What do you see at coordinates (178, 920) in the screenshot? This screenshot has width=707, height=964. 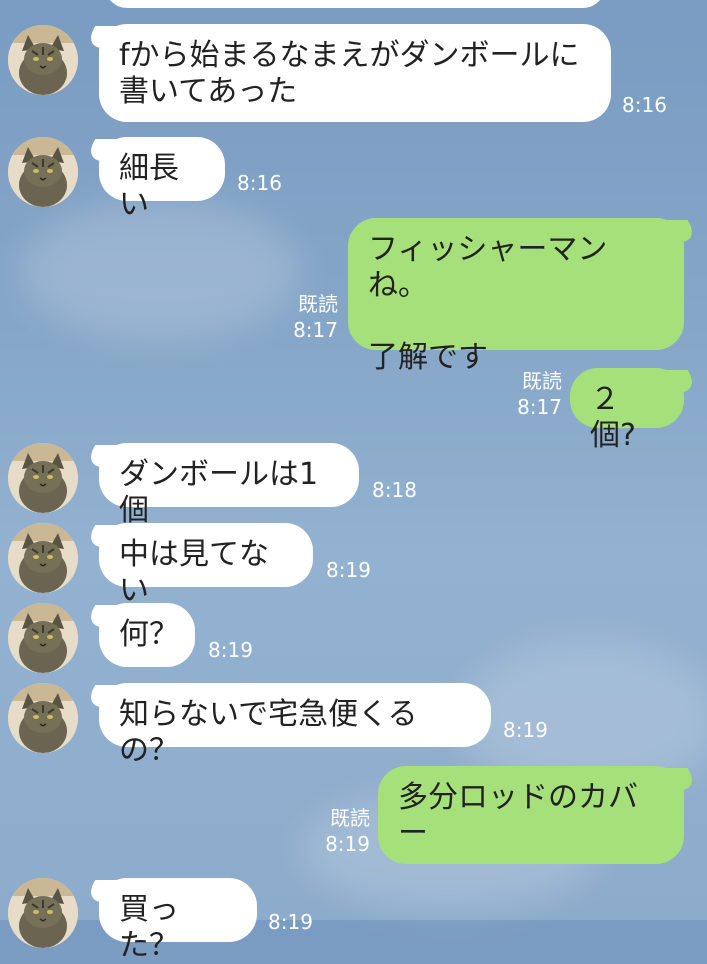 I see `incoming-message-bubble: 買った？` at bounding box center [178, 920].